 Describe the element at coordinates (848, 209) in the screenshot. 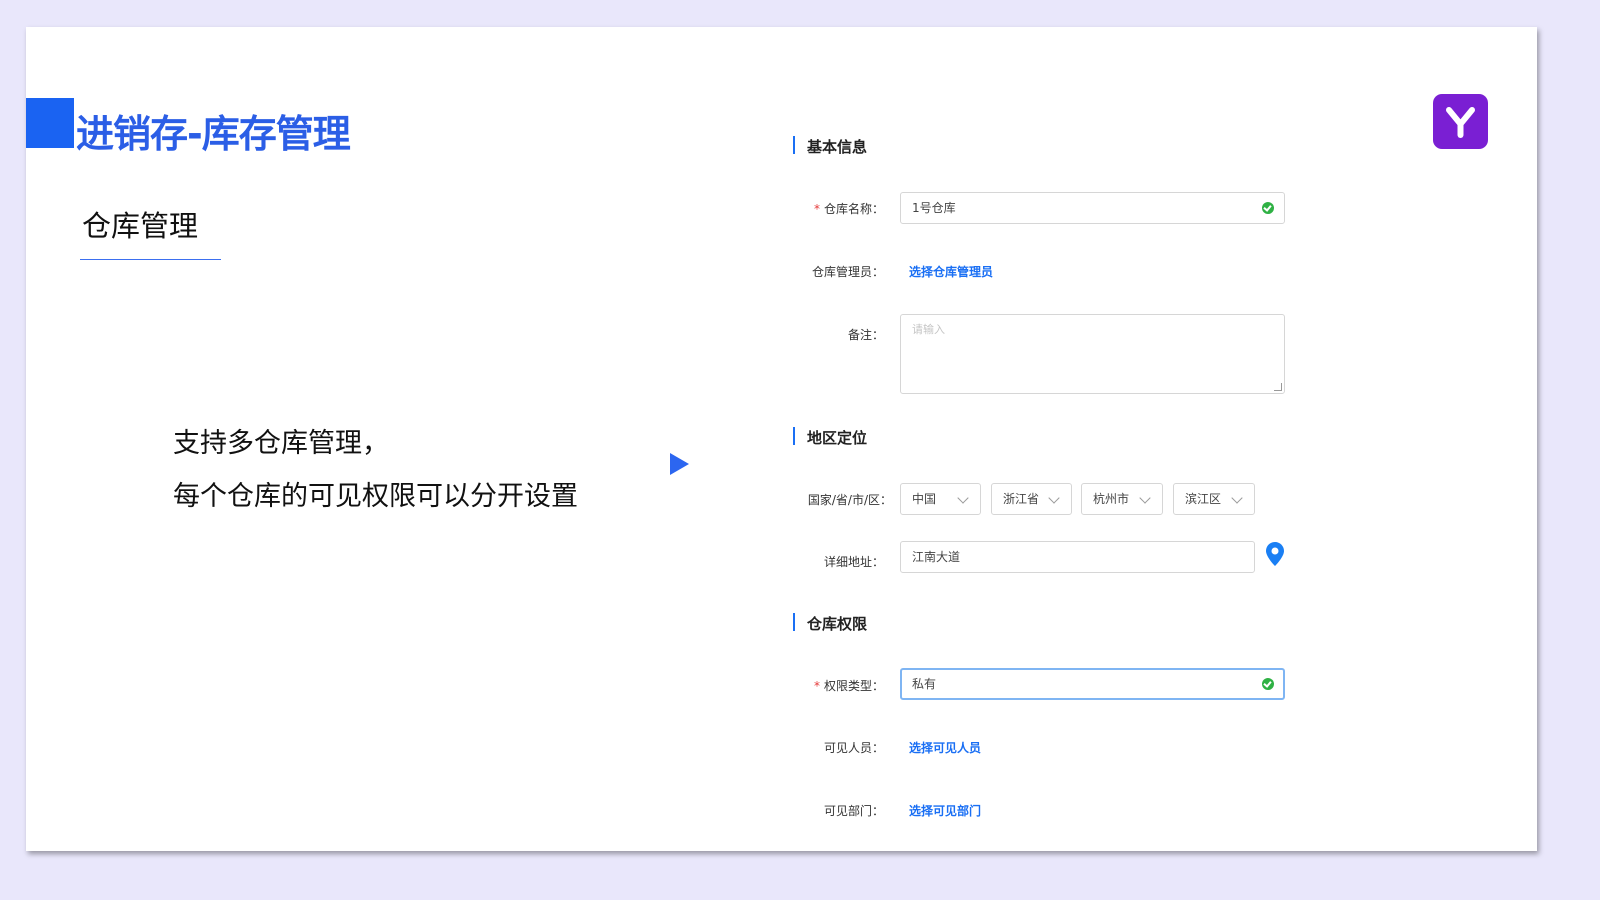

I see `warehouse-name-label: * 仓库名称：` at that location.